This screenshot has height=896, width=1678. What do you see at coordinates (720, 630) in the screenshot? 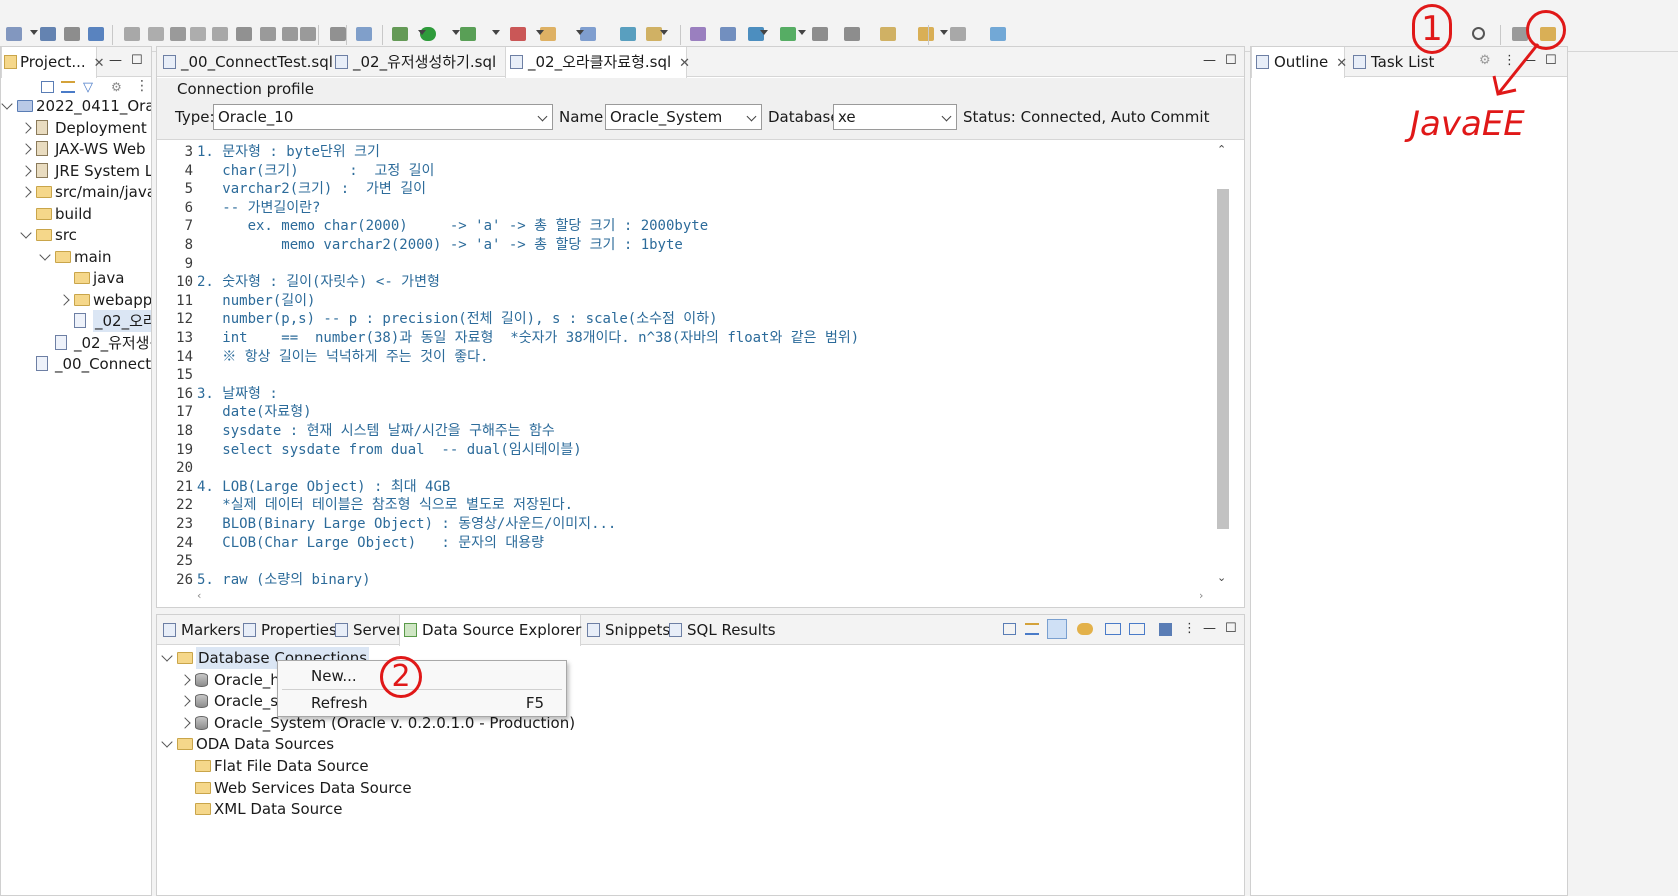
I see `tab-sql-results: SQL Results` at bounding box center [720, 630].